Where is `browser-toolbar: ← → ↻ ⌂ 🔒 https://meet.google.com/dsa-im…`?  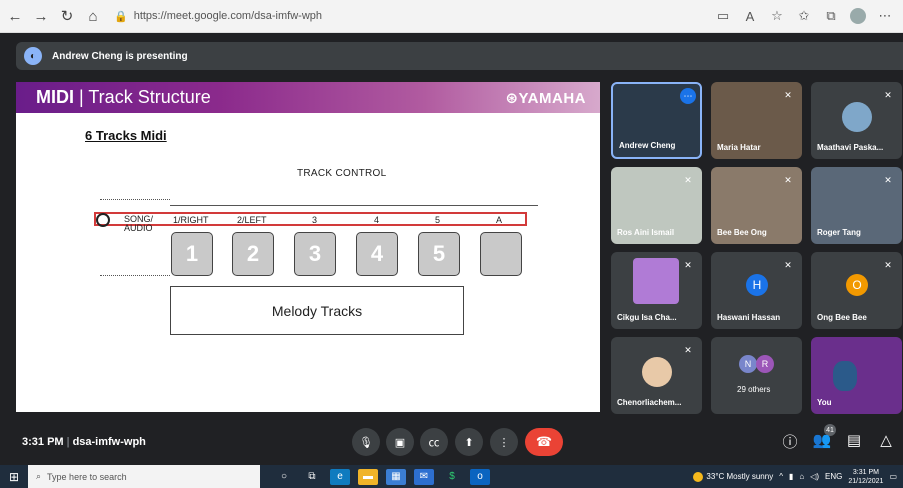 browser-toolbar: ← → ↻ ⌂ 🔒 https://meet.google.com/dsa-im… is located at coordinates (451, 16).